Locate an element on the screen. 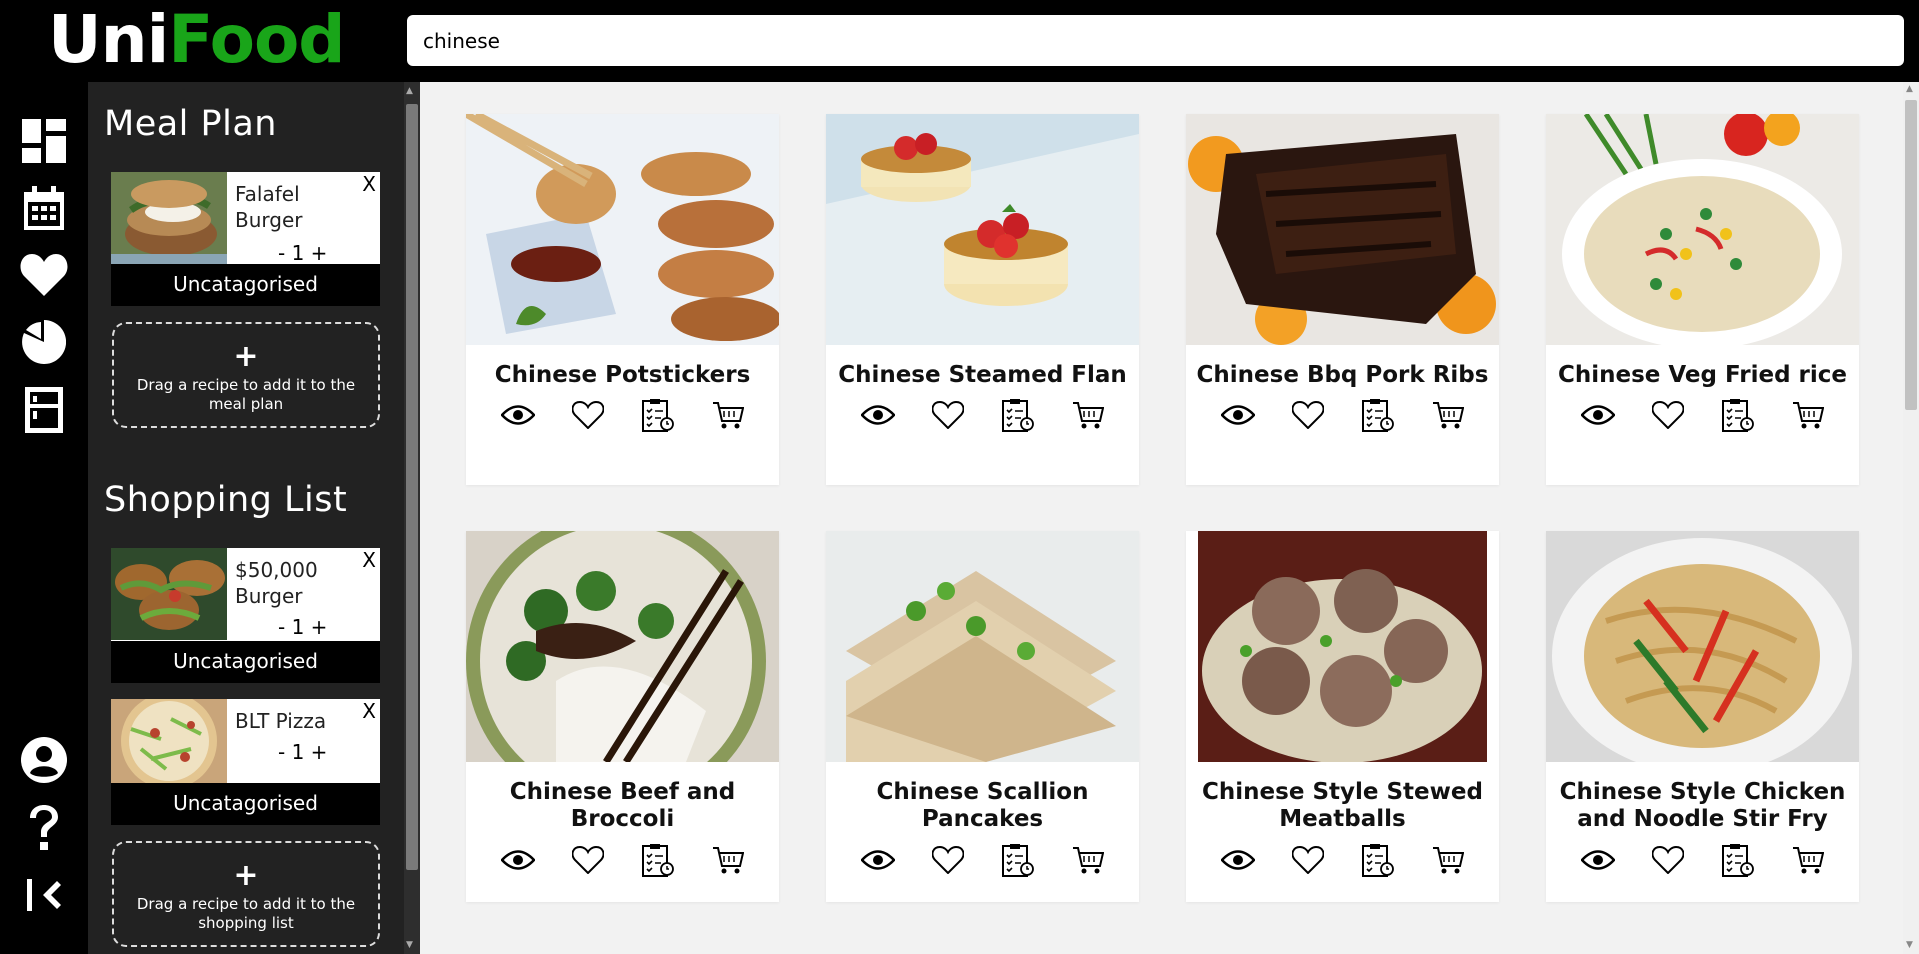  heart-icon is located at coordinates (44, 275).